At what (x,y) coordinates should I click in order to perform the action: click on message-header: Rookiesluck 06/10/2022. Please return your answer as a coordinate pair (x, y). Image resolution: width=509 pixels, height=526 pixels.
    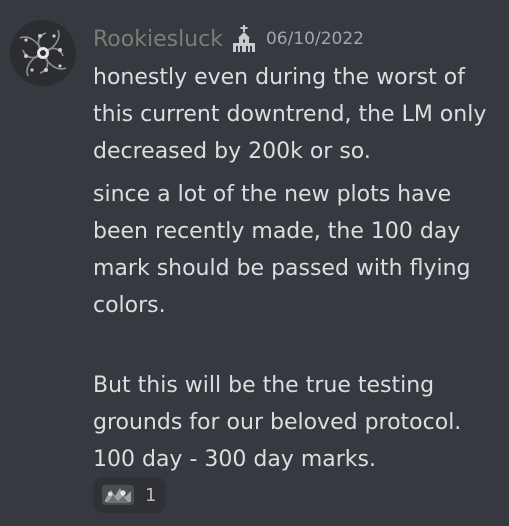
    Looking at the image, I should click on (228, 39).